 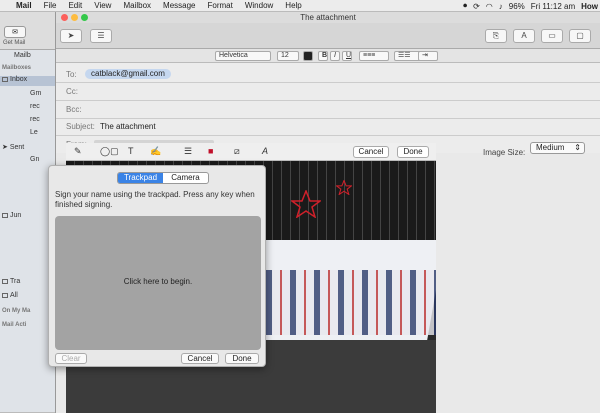 I want to click on window-controls, so click(x=74, y=17).